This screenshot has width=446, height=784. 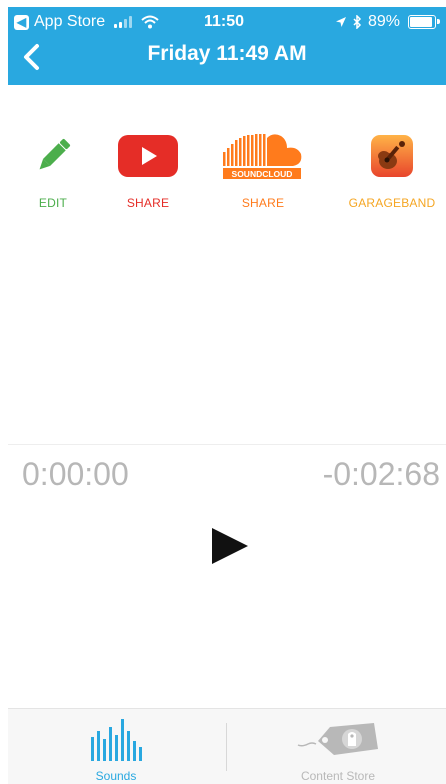 I want to click on battery-icon, so click(x=424, y=22).